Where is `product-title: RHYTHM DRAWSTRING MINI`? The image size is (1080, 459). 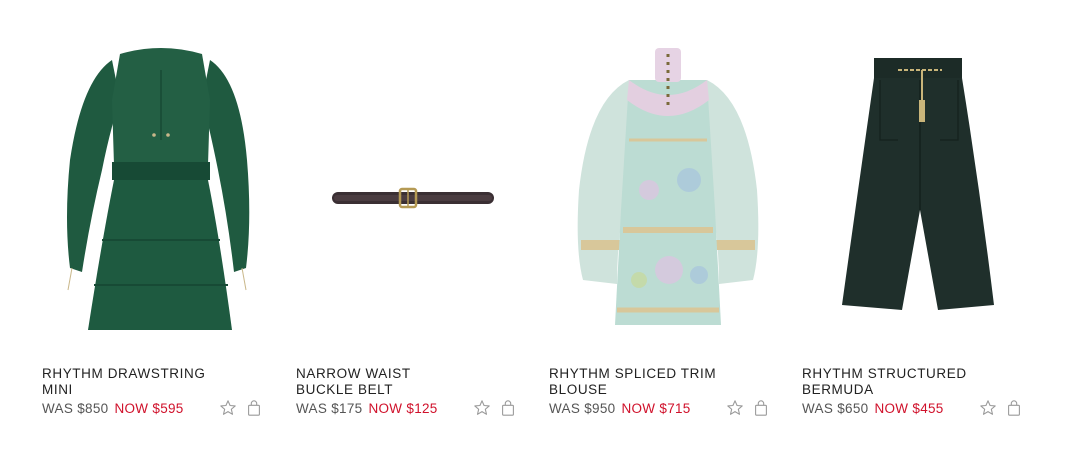
product-title: RHYTHM DRAWSTRING MINI is located at coordinates (129, 382).